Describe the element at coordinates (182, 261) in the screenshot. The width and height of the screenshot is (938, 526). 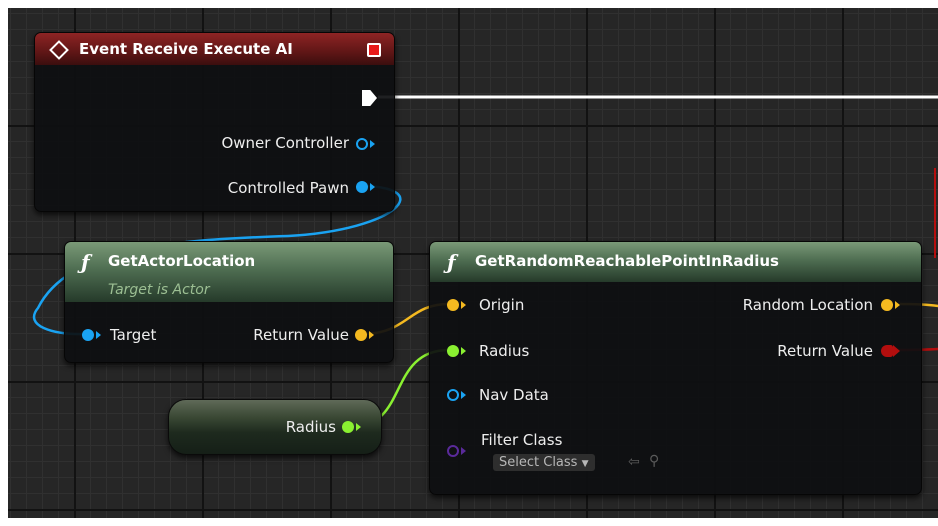
I see `get-actor-location-title: GetActorLocation` at that location.